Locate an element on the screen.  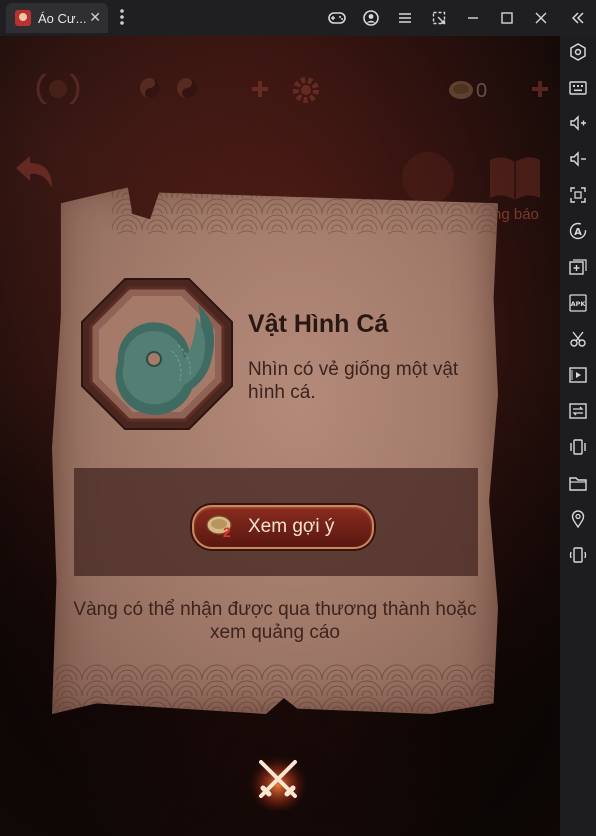
menu-icon is located at coordinates (405, 18).